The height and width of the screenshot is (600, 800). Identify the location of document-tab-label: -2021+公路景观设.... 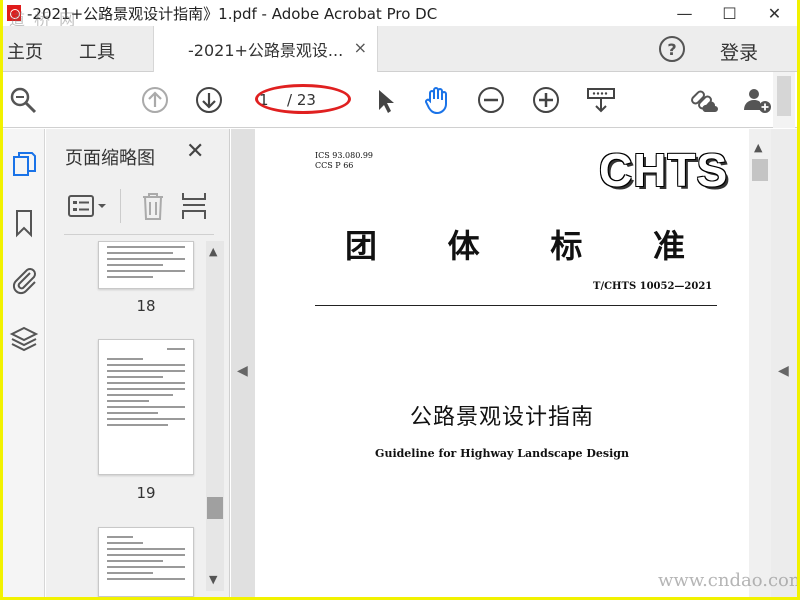
(266, 50).